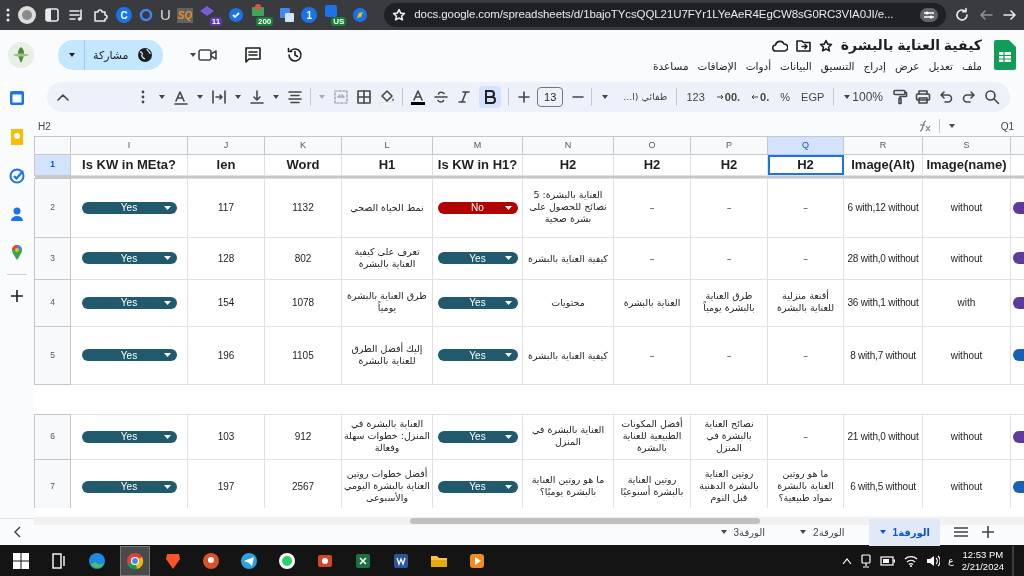 This screenshot has height=576, width=1024. I want to click on name-box: Q1, so click(989, 126).